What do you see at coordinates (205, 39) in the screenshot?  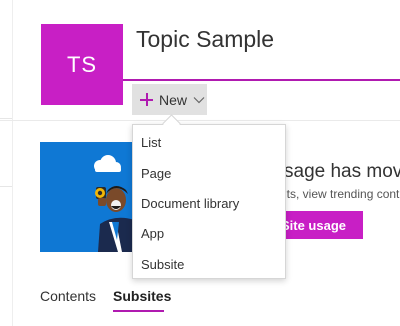 I see `site-title: Topic Sample` at bounding box center [205, 39].